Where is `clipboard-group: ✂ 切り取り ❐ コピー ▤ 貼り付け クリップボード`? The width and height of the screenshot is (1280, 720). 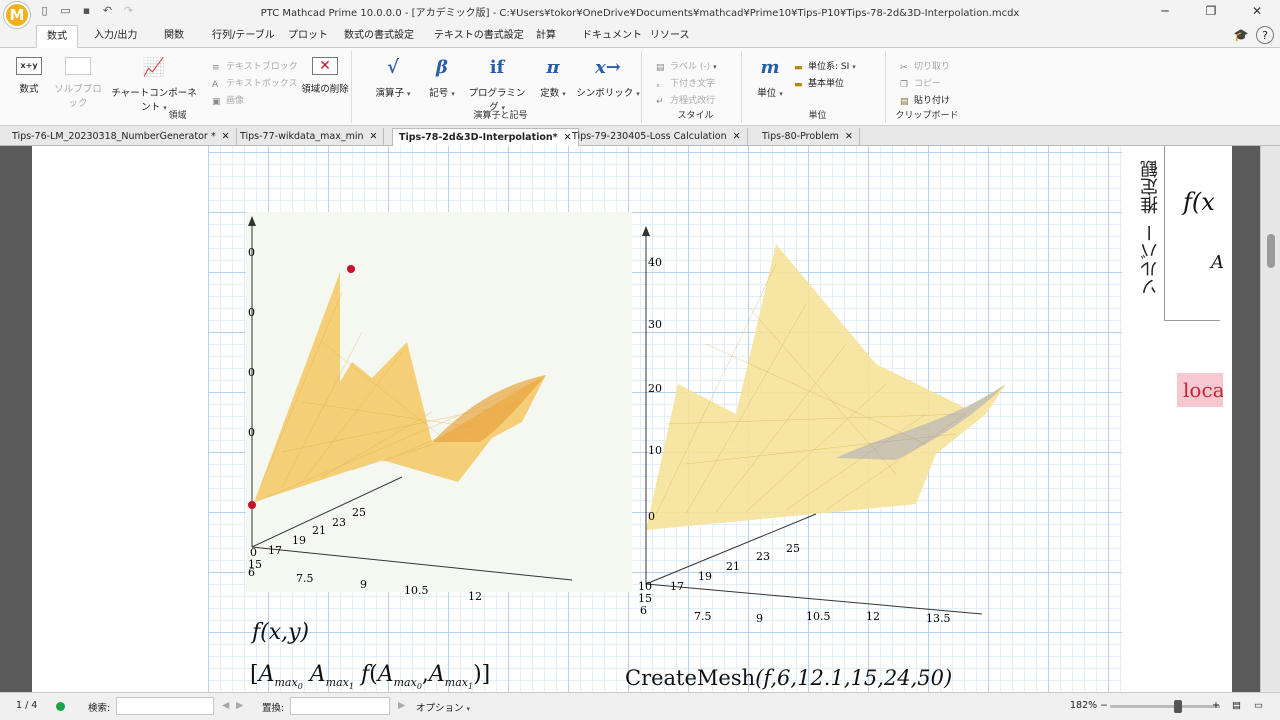 clipboard-group: ✂ 切り取り ❐ コピー ▤ 貼り付け クリップボード is located at coordinates (927, 87).